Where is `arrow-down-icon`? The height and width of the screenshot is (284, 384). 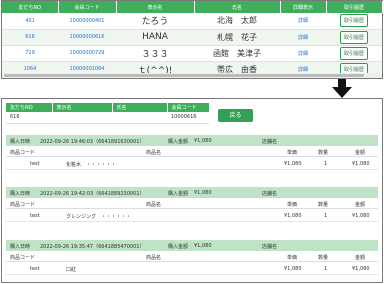 arrow-down-icon is located at coordinates (342, 88).